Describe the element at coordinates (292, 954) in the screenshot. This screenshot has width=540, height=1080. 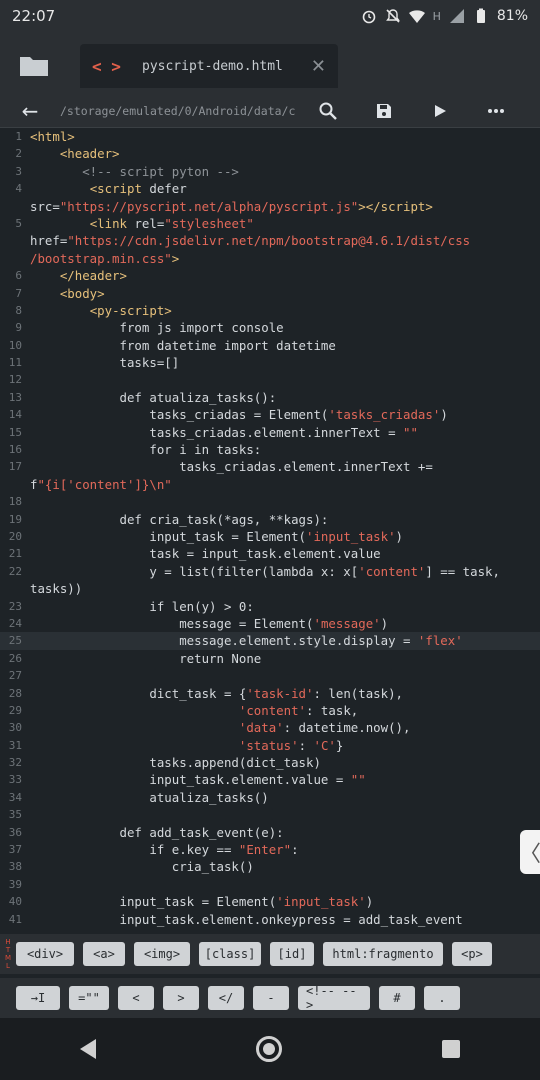
I see `snippet-chip: [id]` at that location.